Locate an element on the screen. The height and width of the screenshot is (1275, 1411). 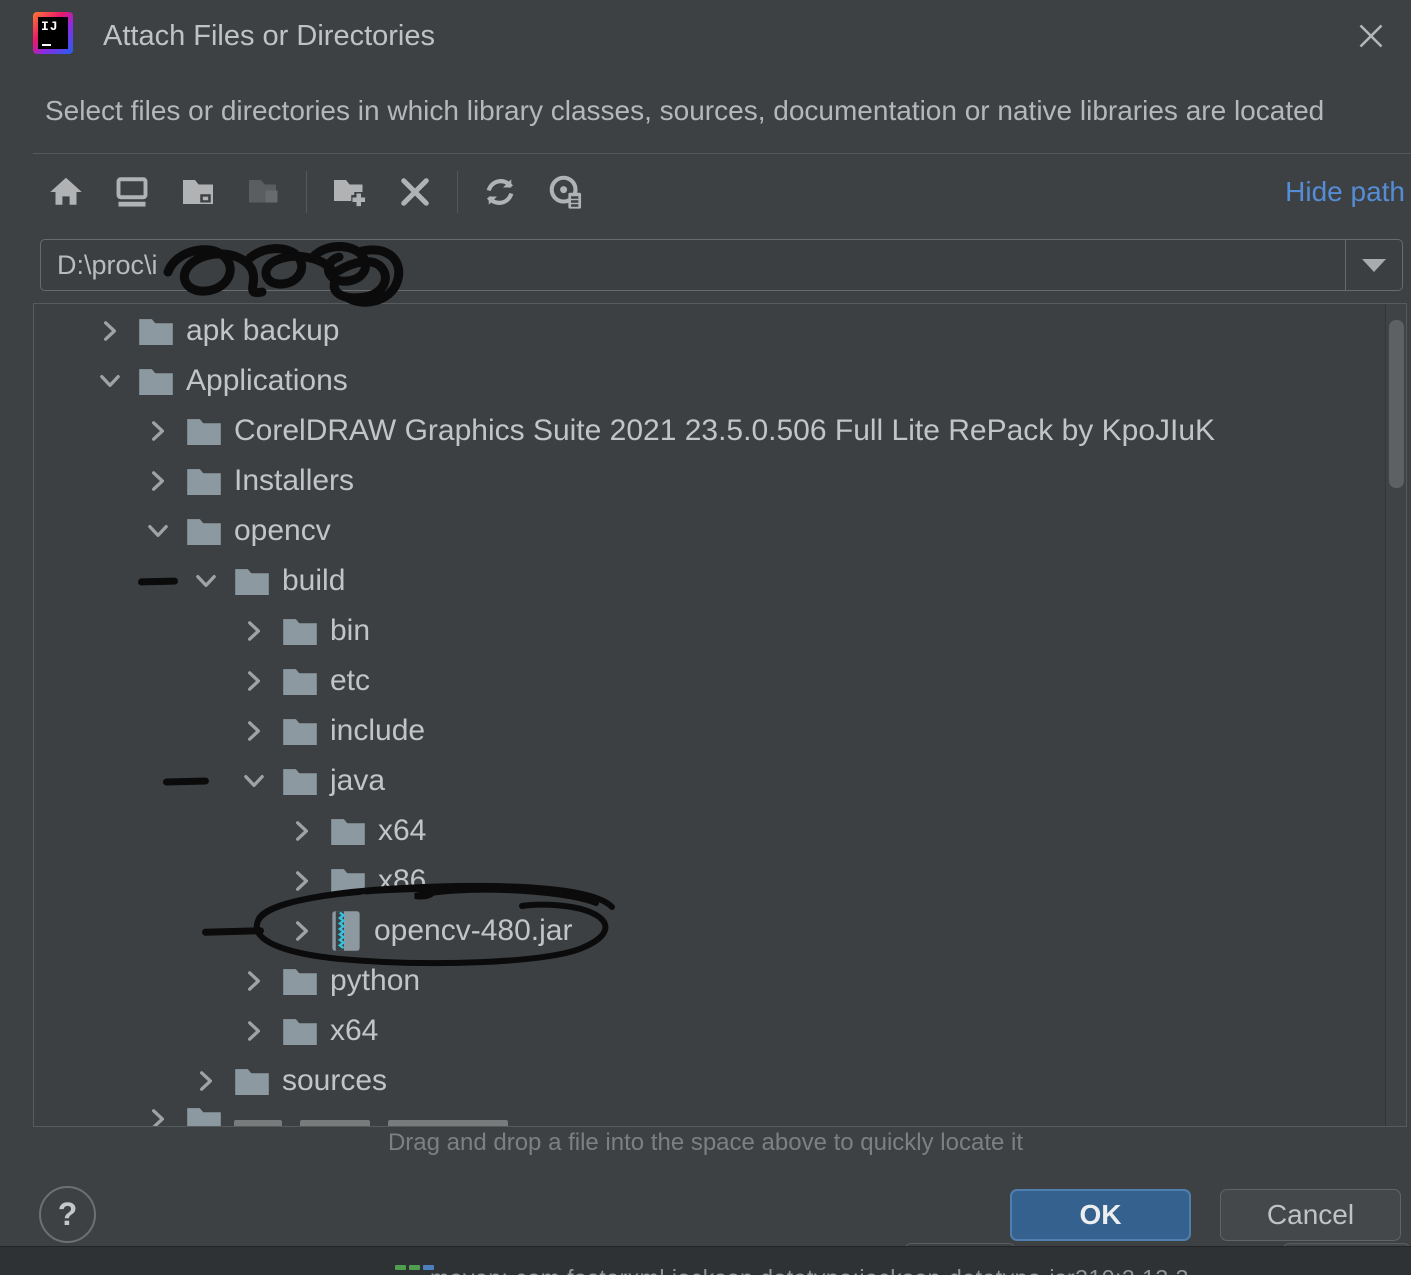
tree-row: opencv-480.jar is located at coordinates (709, 931).